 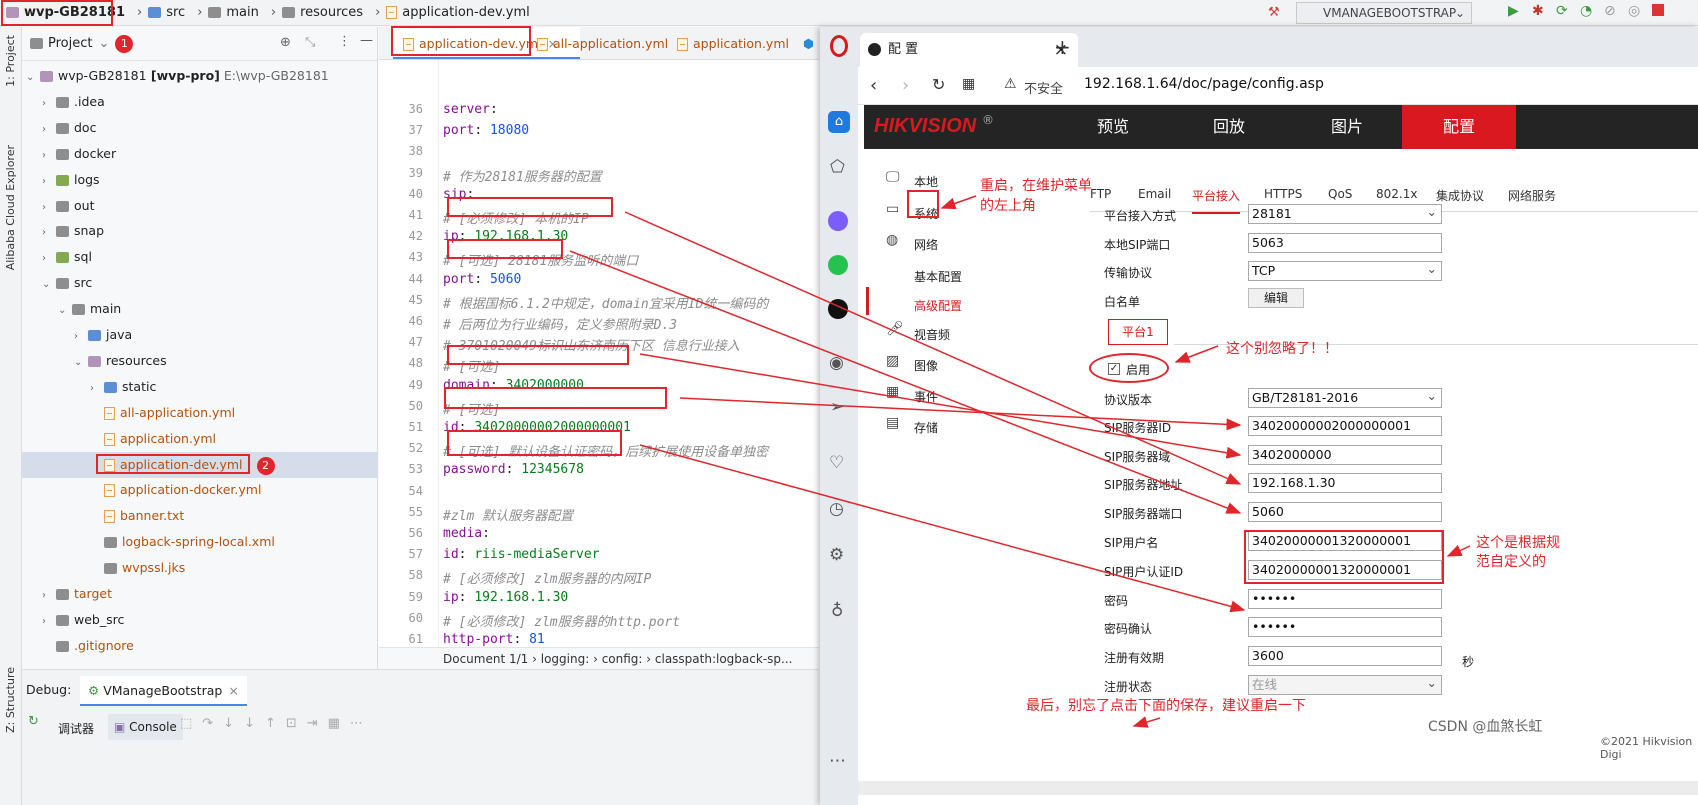 I want to click on collapse-icon: ⤡, so click(x=310, y=42).